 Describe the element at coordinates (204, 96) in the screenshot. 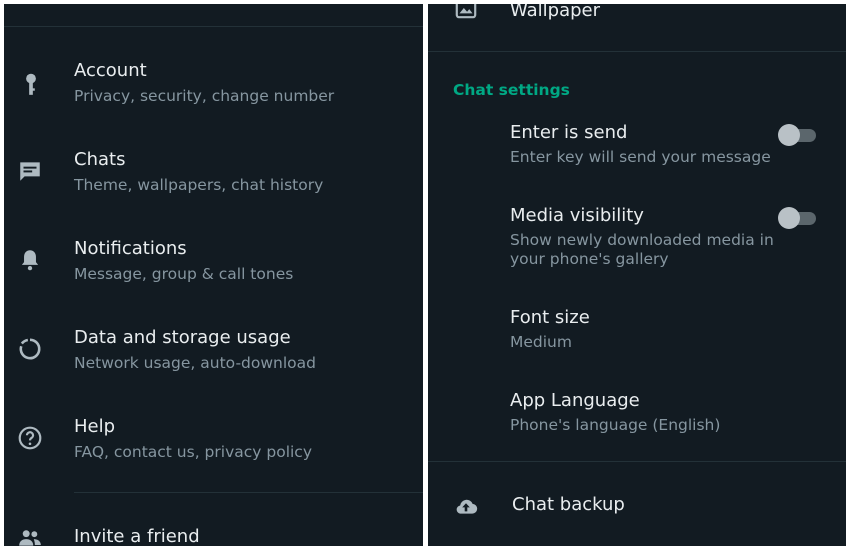

I see `account-subtitle: Privacy, security, change number` at that location.